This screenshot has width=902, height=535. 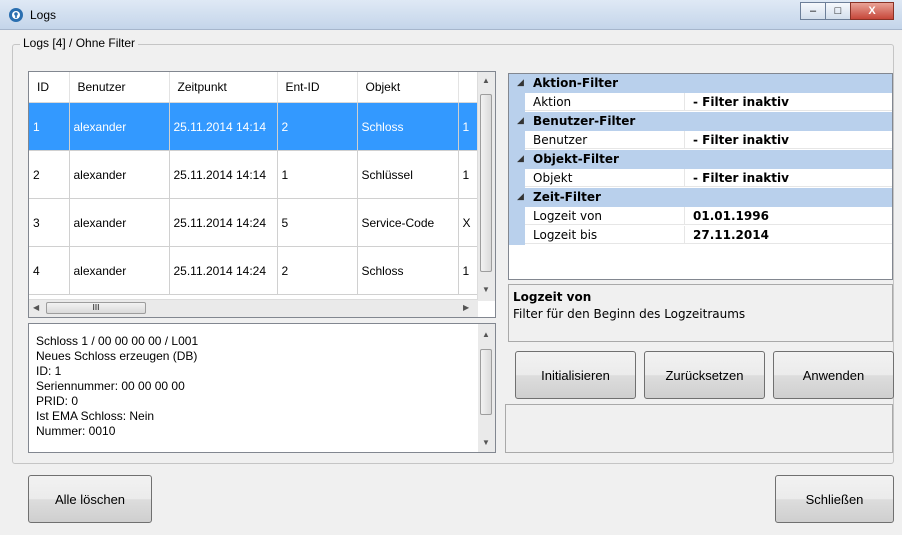 What do you see at coordinates (49, 126) in the screenshot?
I see `cell-id: 1` at bounding box center [49, 126].